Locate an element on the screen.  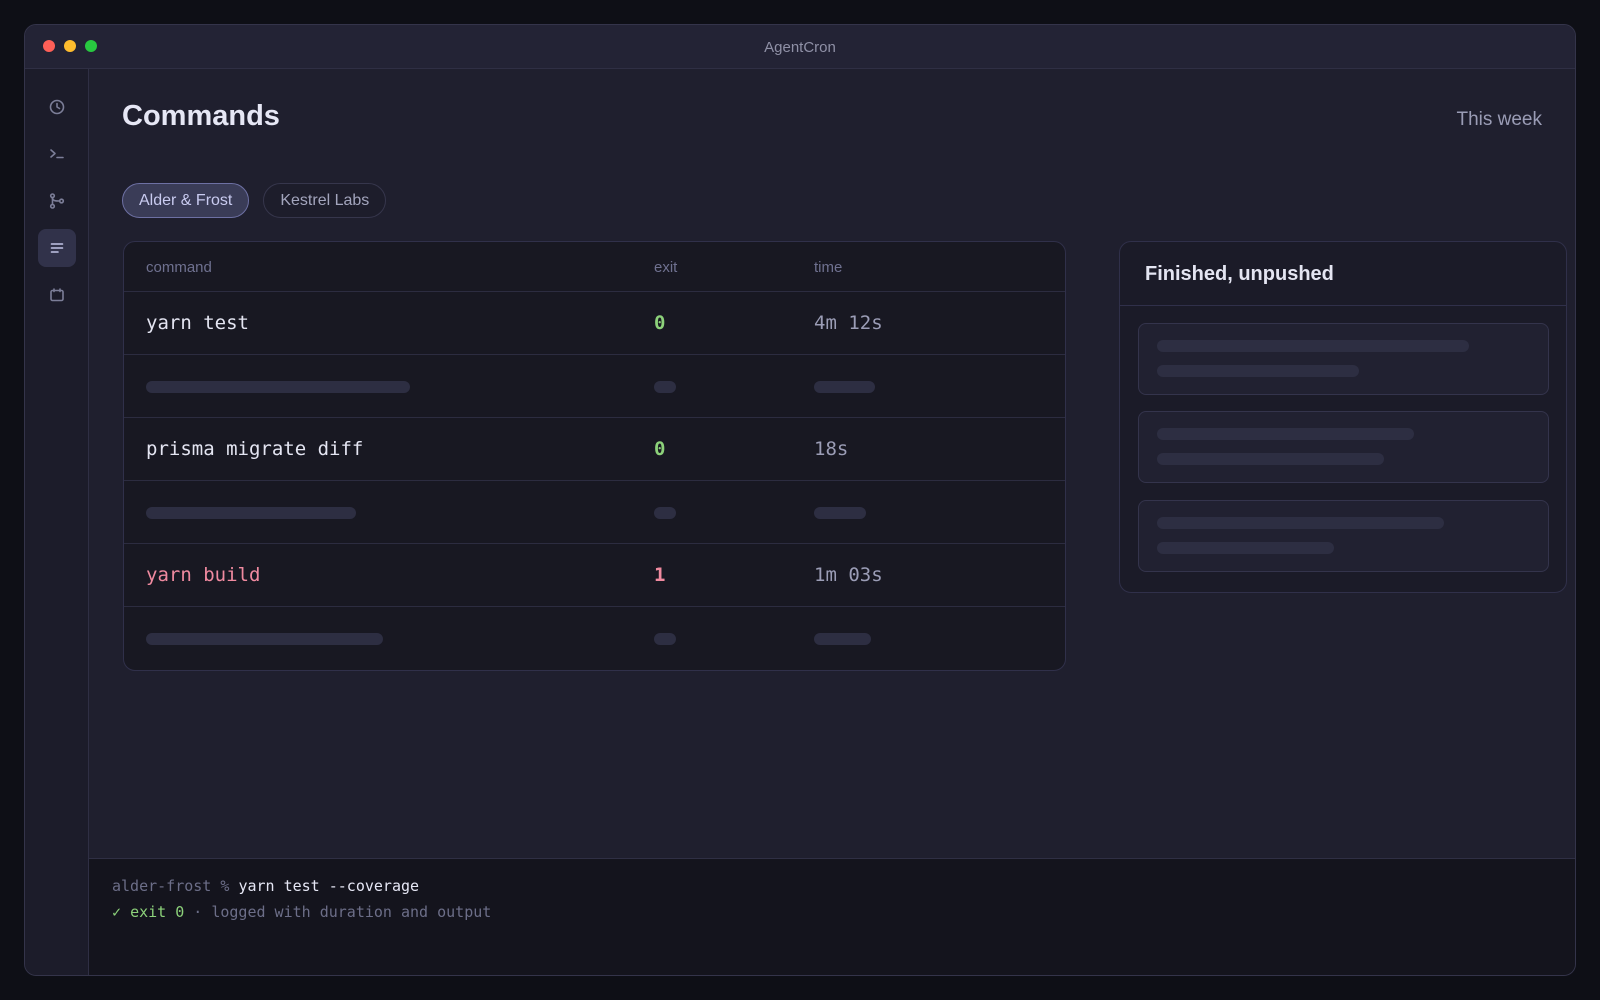
console-prompt: alder-frost % is located at coordinates (171, 886).